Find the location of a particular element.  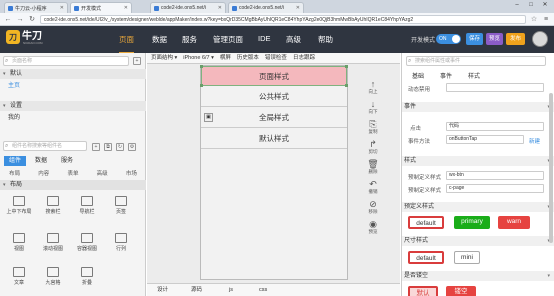

nav-pages: 页面 is located at coordinates (126, 44).